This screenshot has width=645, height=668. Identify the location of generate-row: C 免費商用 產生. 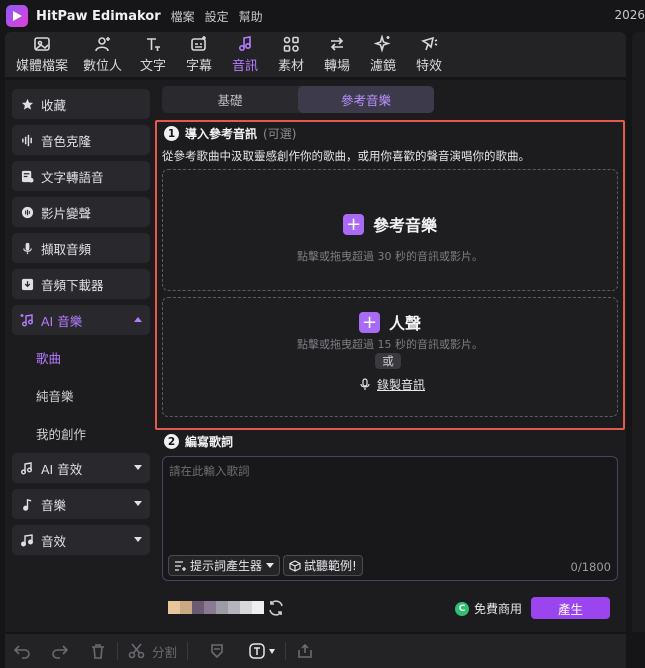
(390, 608).